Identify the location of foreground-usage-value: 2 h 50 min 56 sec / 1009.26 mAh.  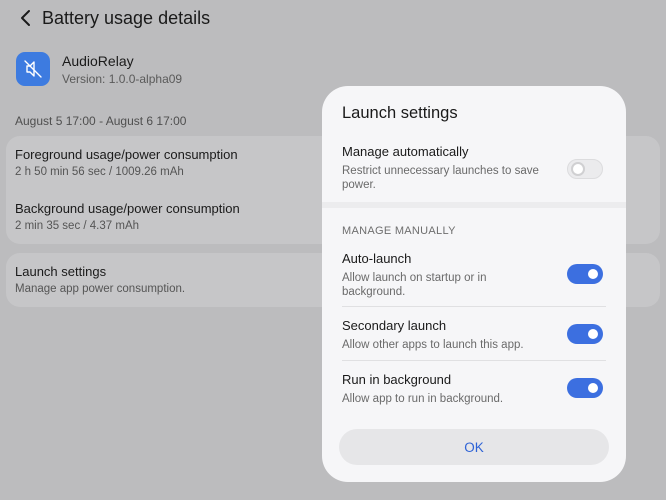
(99, 172).